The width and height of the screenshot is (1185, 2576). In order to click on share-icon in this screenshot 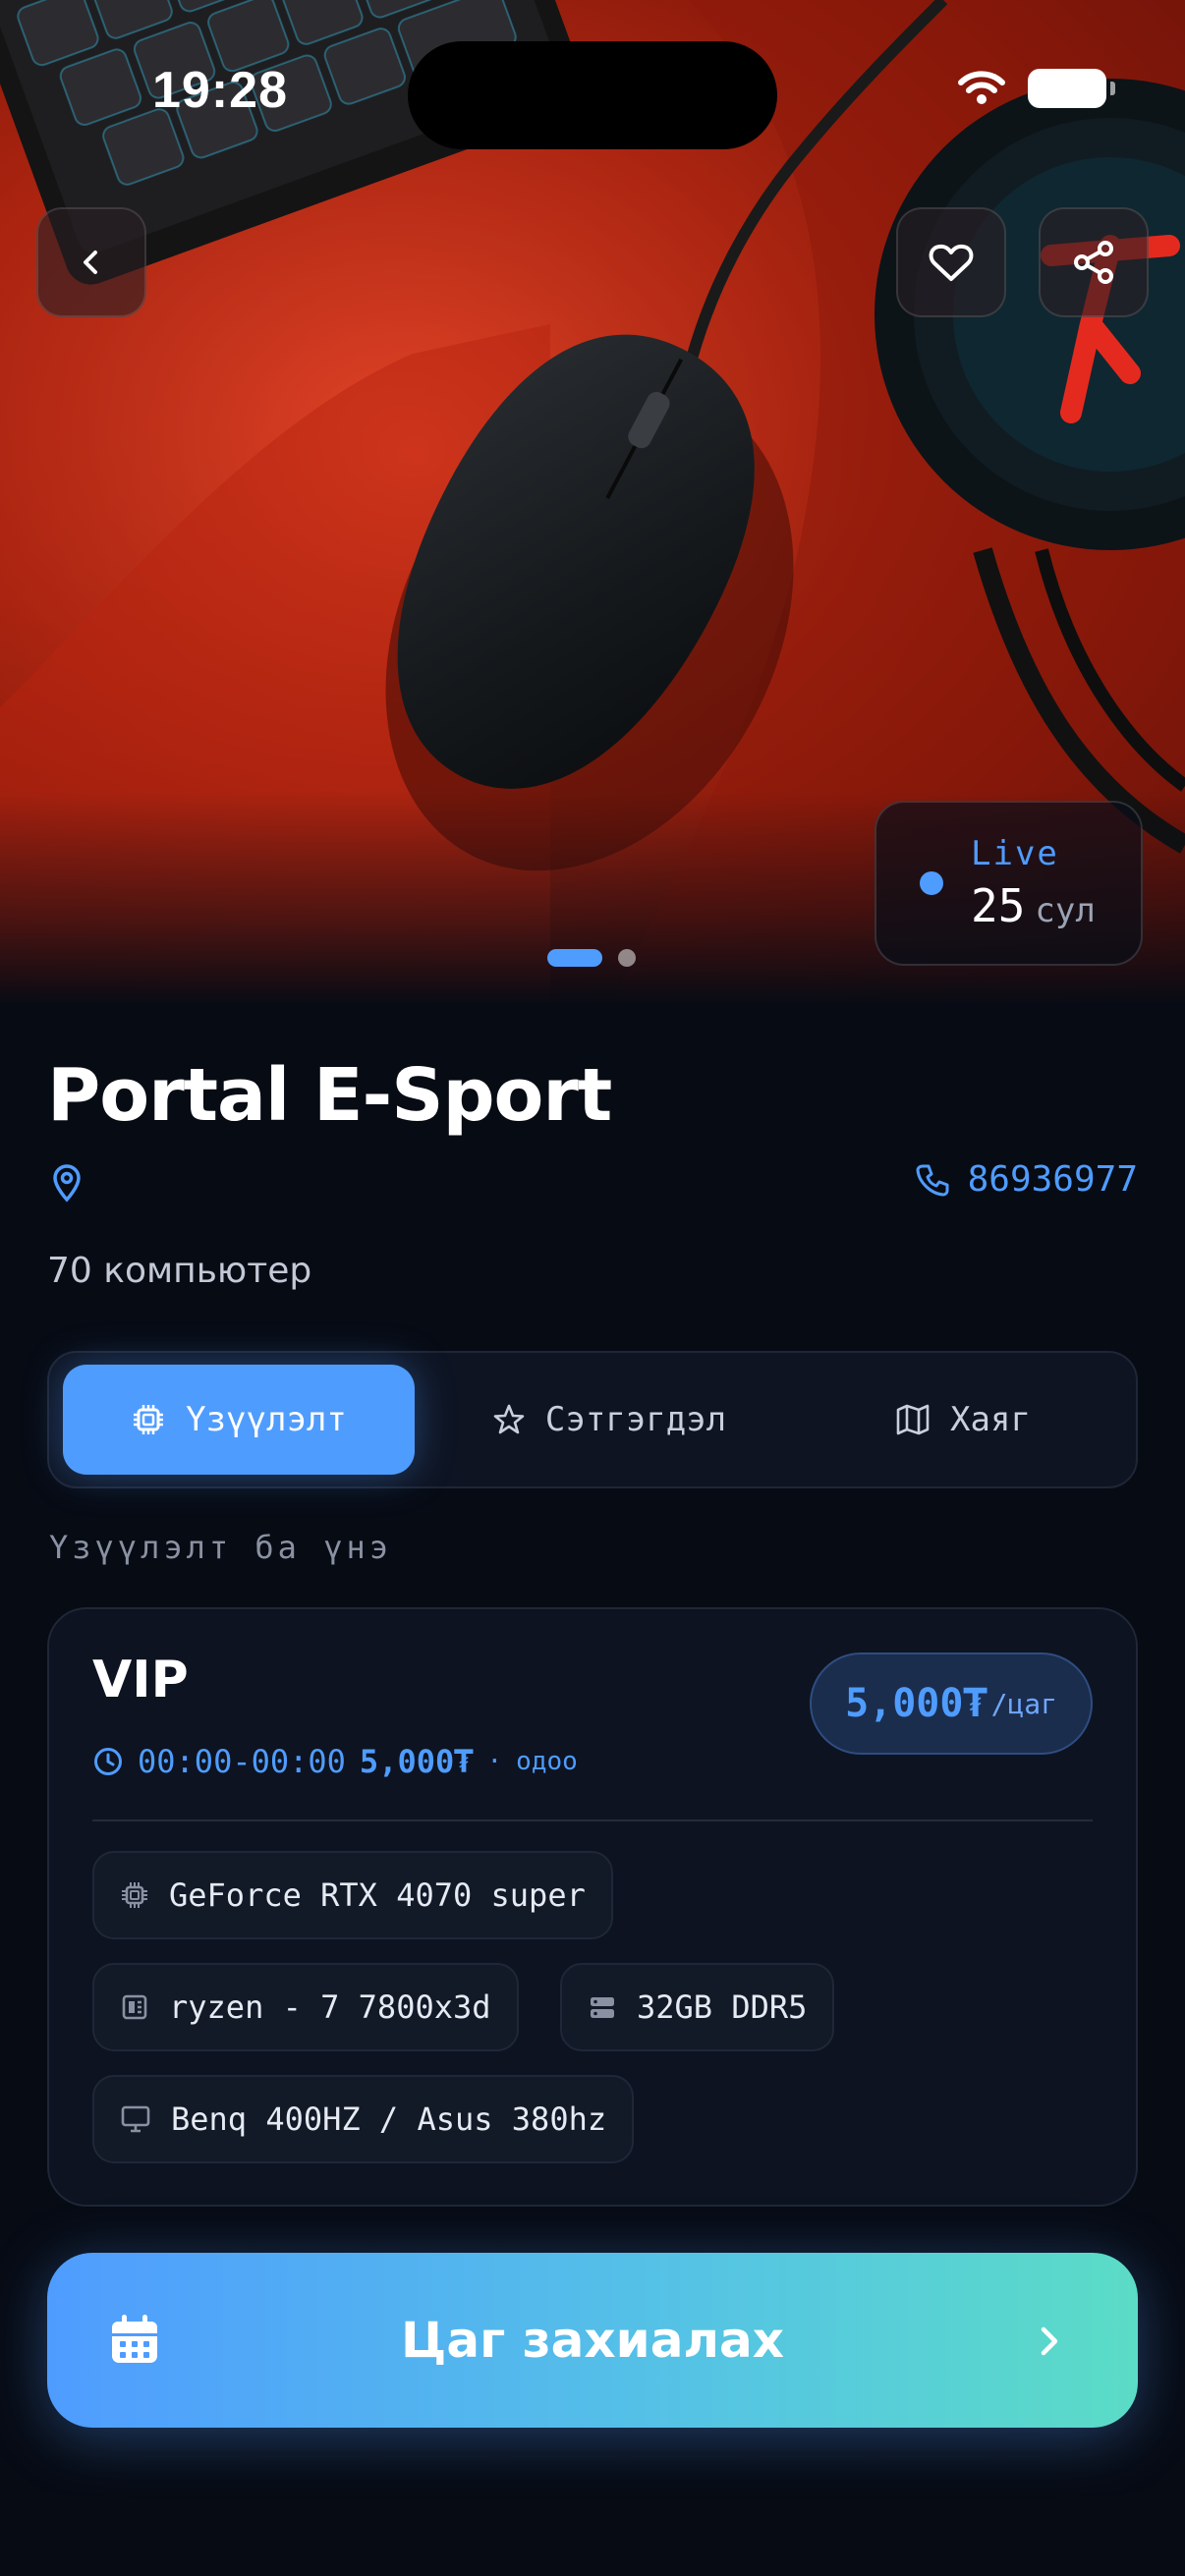, I will do `click(1093, 262)`.